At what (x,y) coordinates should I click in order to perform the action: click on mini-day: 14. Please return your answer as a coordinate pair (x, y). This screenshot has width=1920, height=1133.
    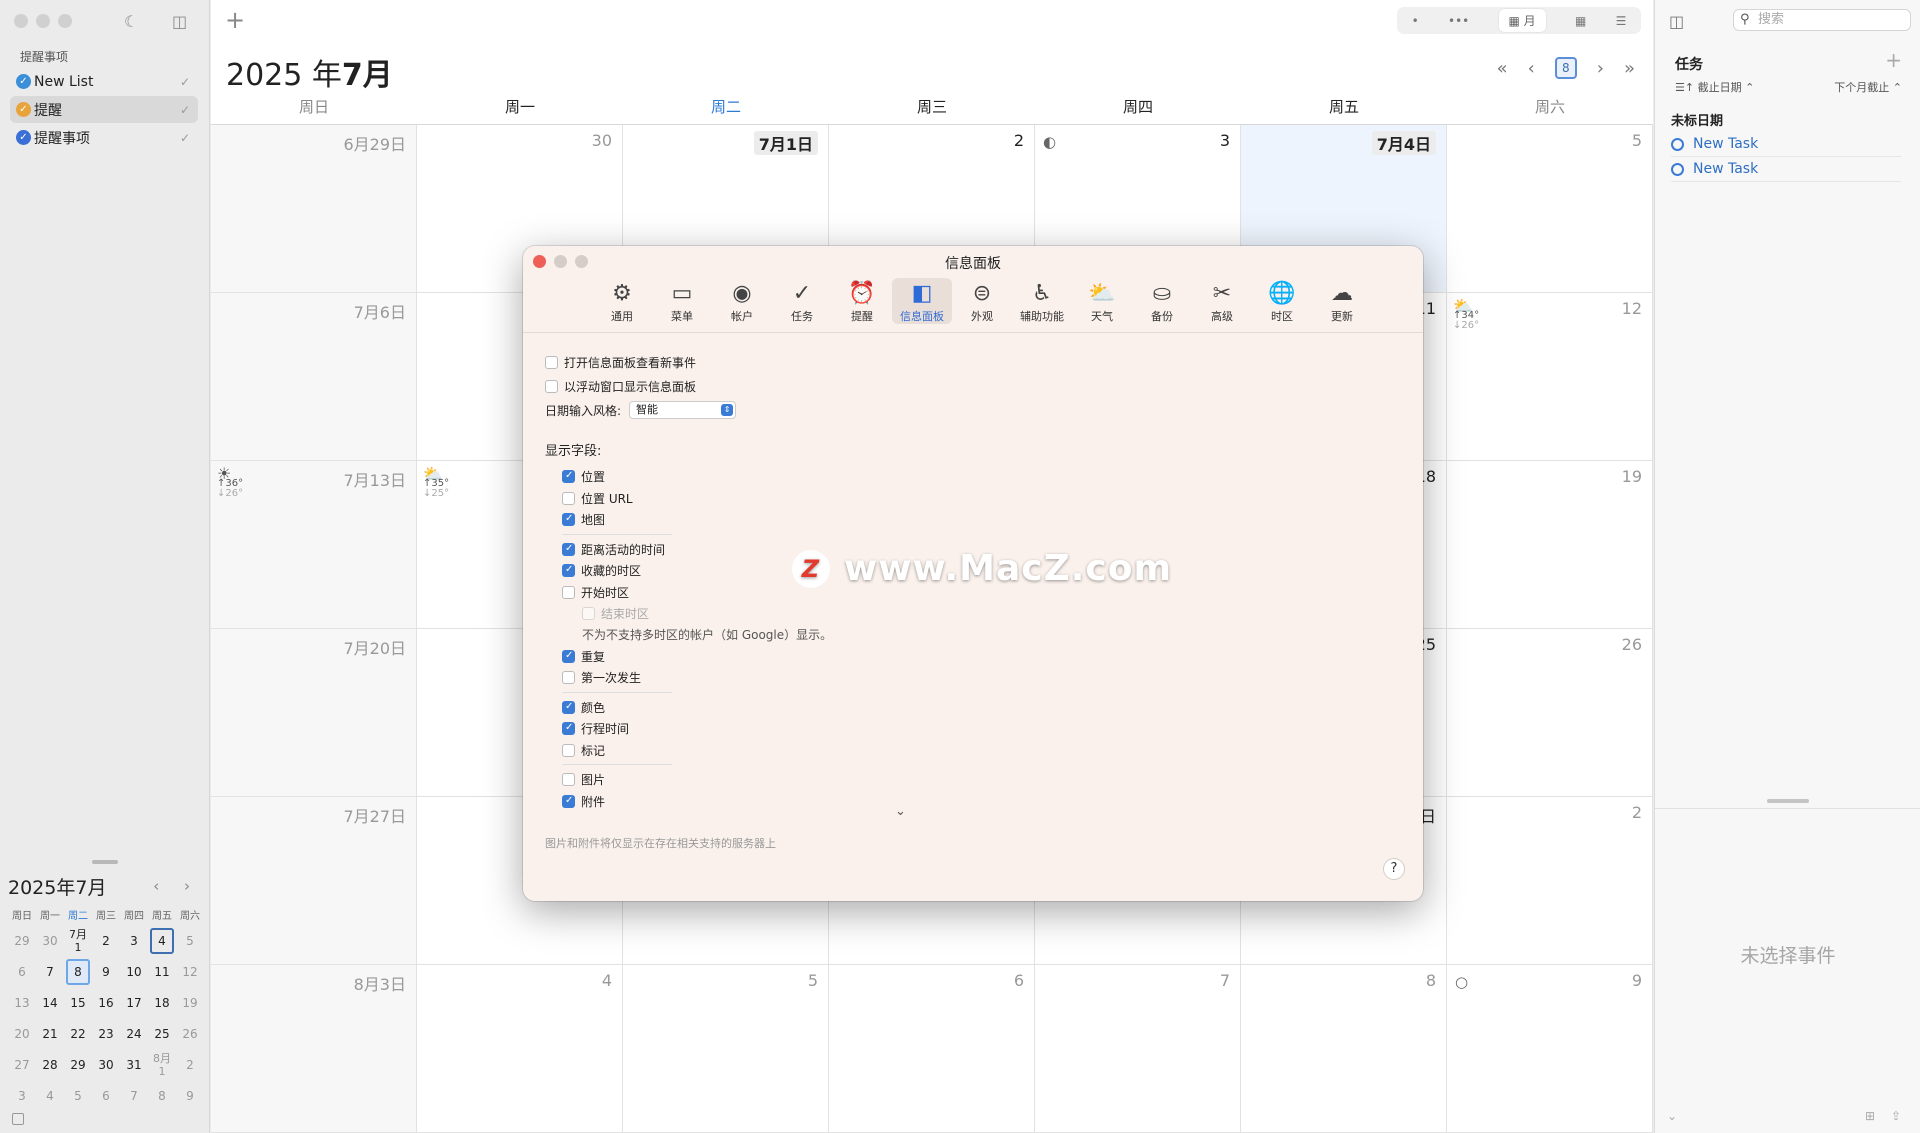
    Looking at the image, I should click on (50, 1003).